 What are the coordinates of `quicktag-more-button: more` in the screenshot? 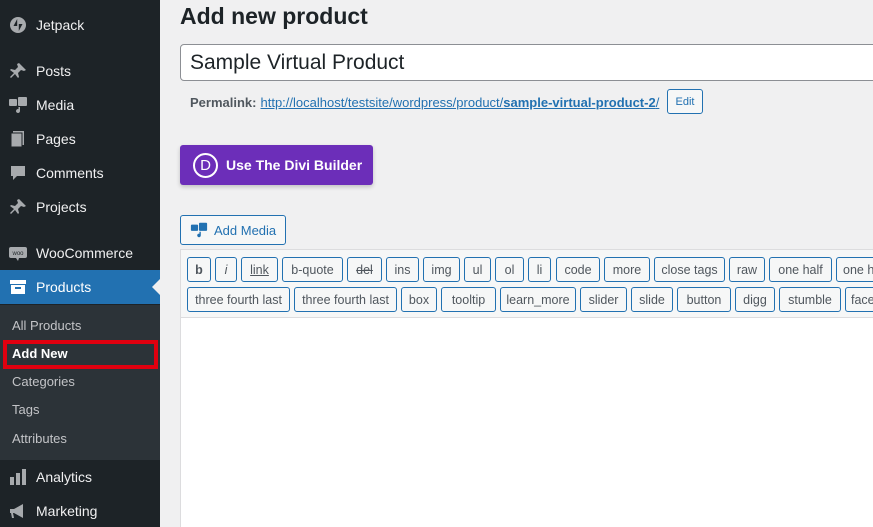 It's located at (627, 269).